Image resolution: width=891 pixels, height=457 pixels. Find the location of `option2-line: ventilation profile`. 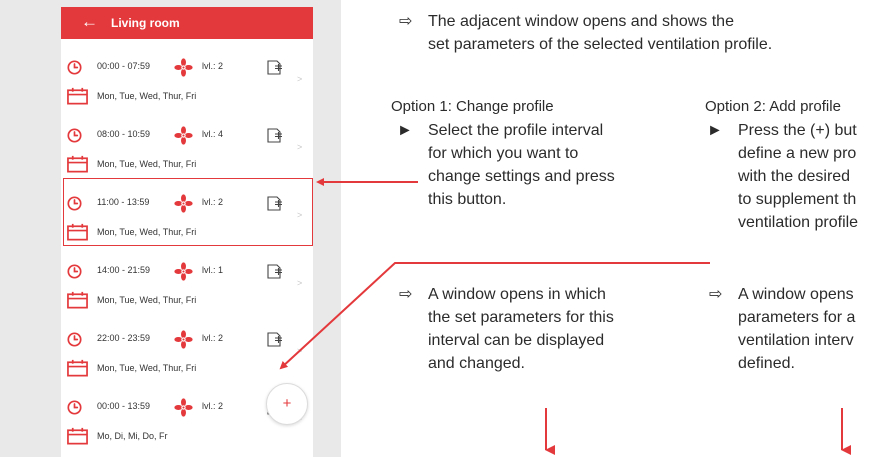

option2-line: ventilation profile is located at coordinates (798, 222).